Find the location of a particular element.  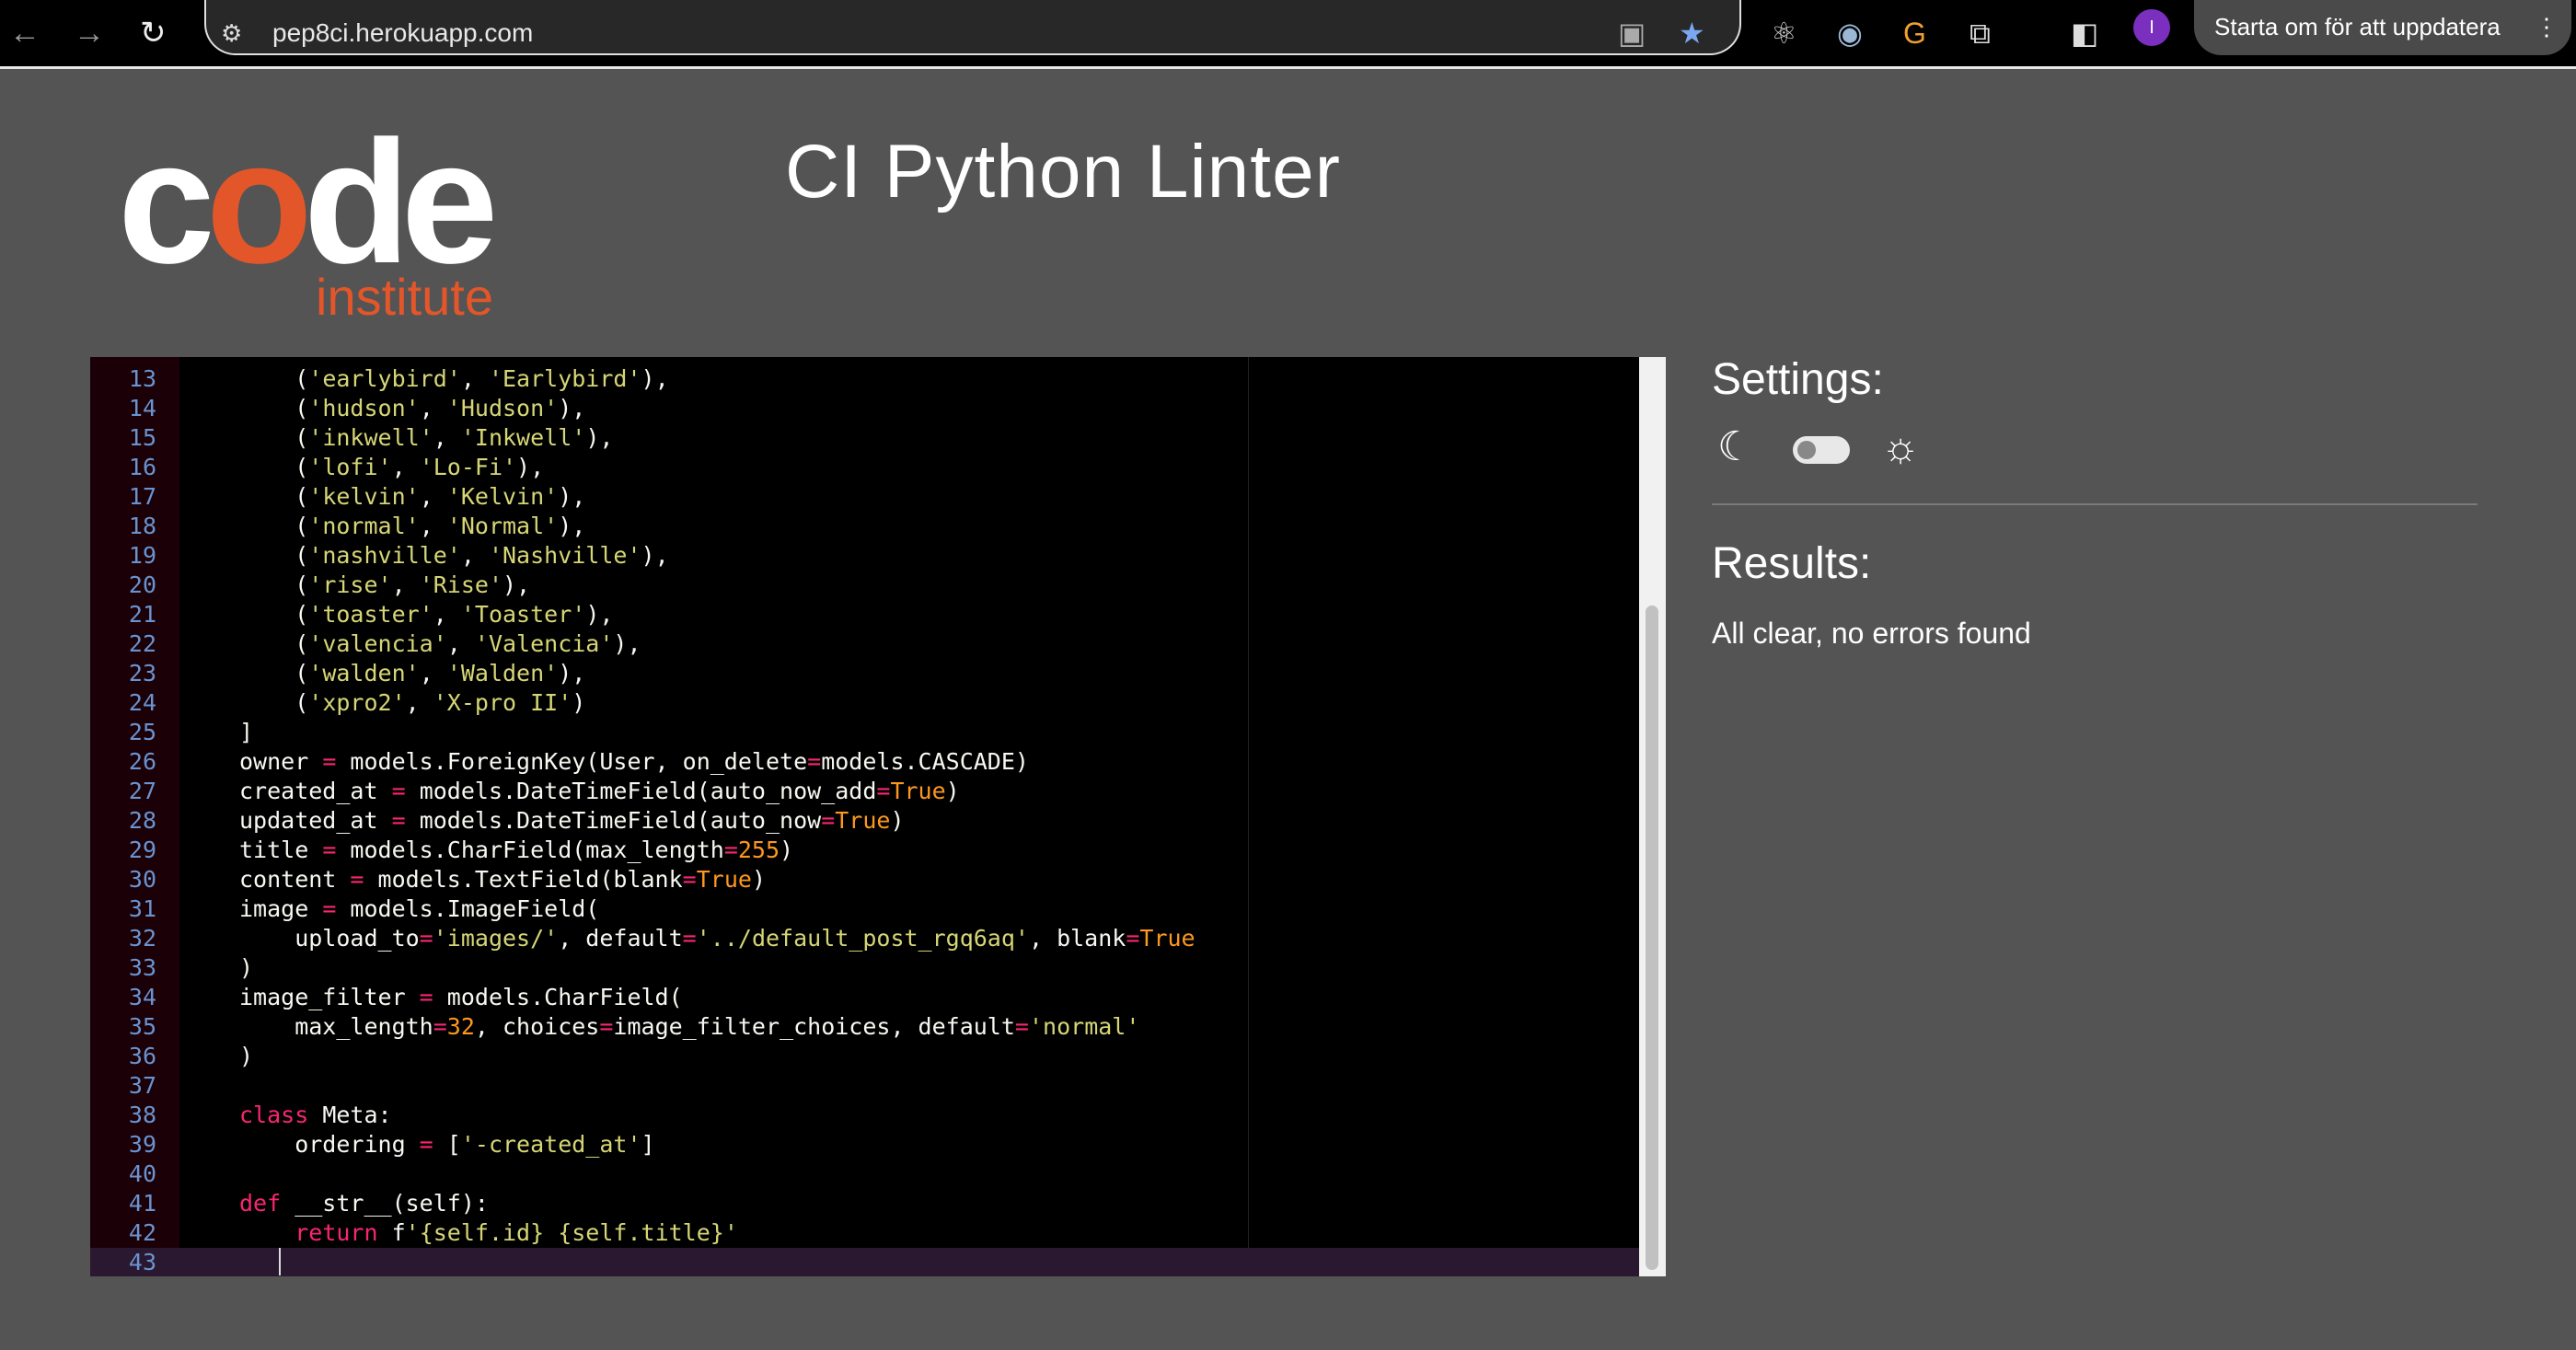

line-number: 43 is located at coordinates (142, 1262).